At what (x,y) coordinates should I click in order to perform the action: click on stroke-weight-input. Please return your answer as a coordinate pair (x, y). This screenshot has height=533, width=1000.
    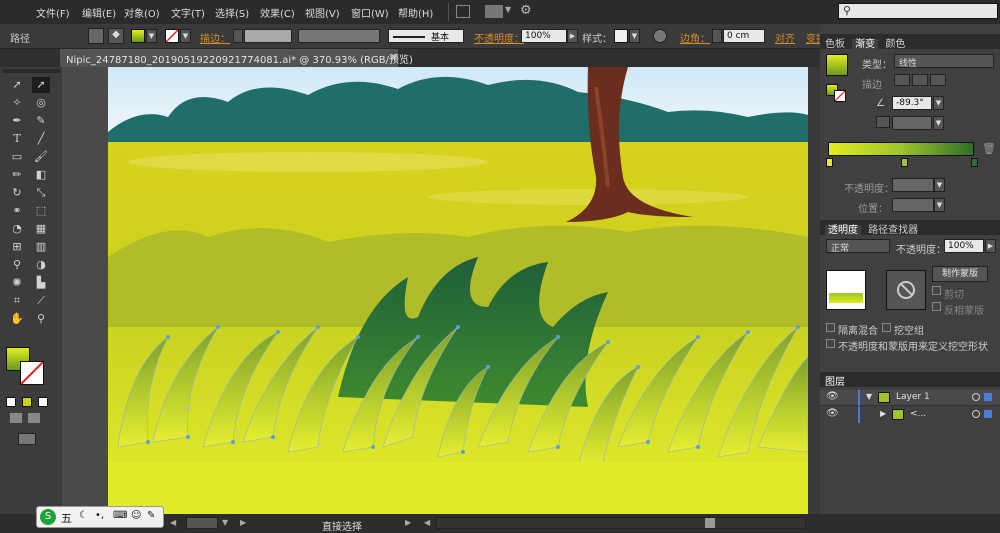
    Looking at the image, I should click on (268, 36).